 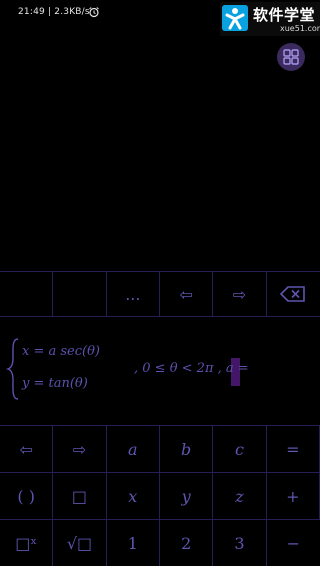 I want to click on key-placeholder-box: □, so click(x=80, y=496).